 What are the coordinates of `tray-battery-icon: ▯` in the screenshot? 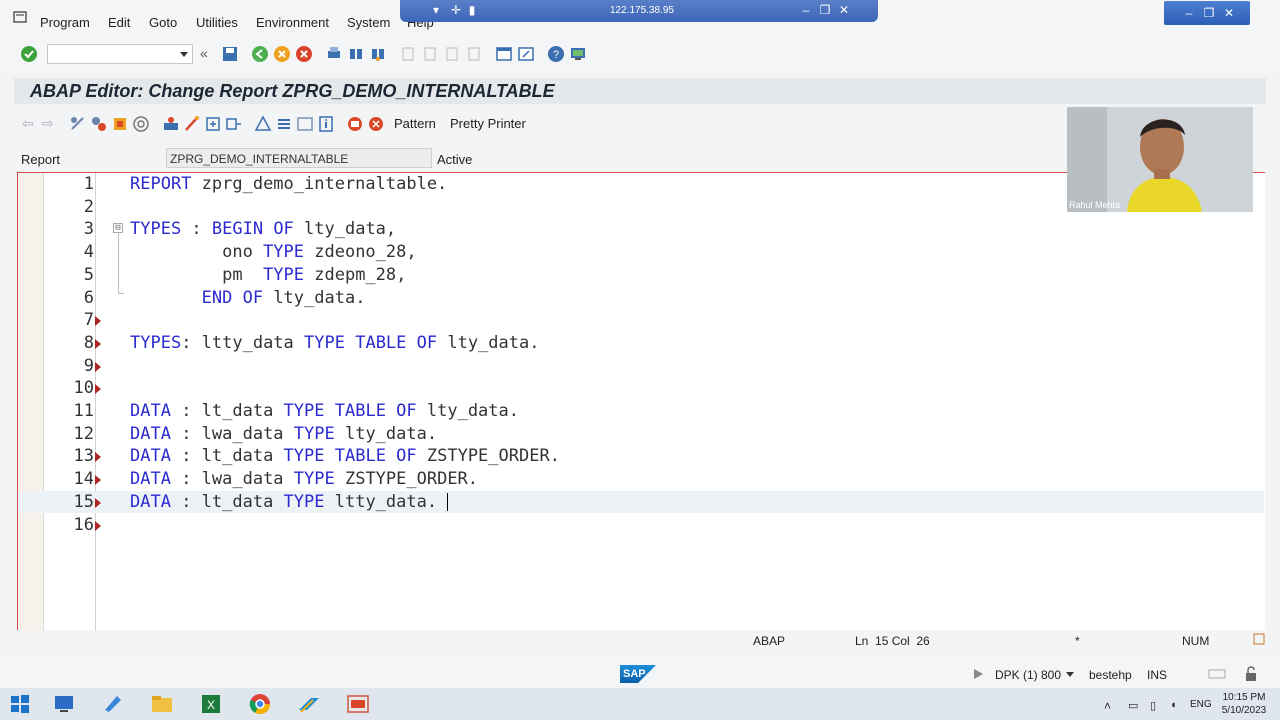 It's located at (1153, 705).